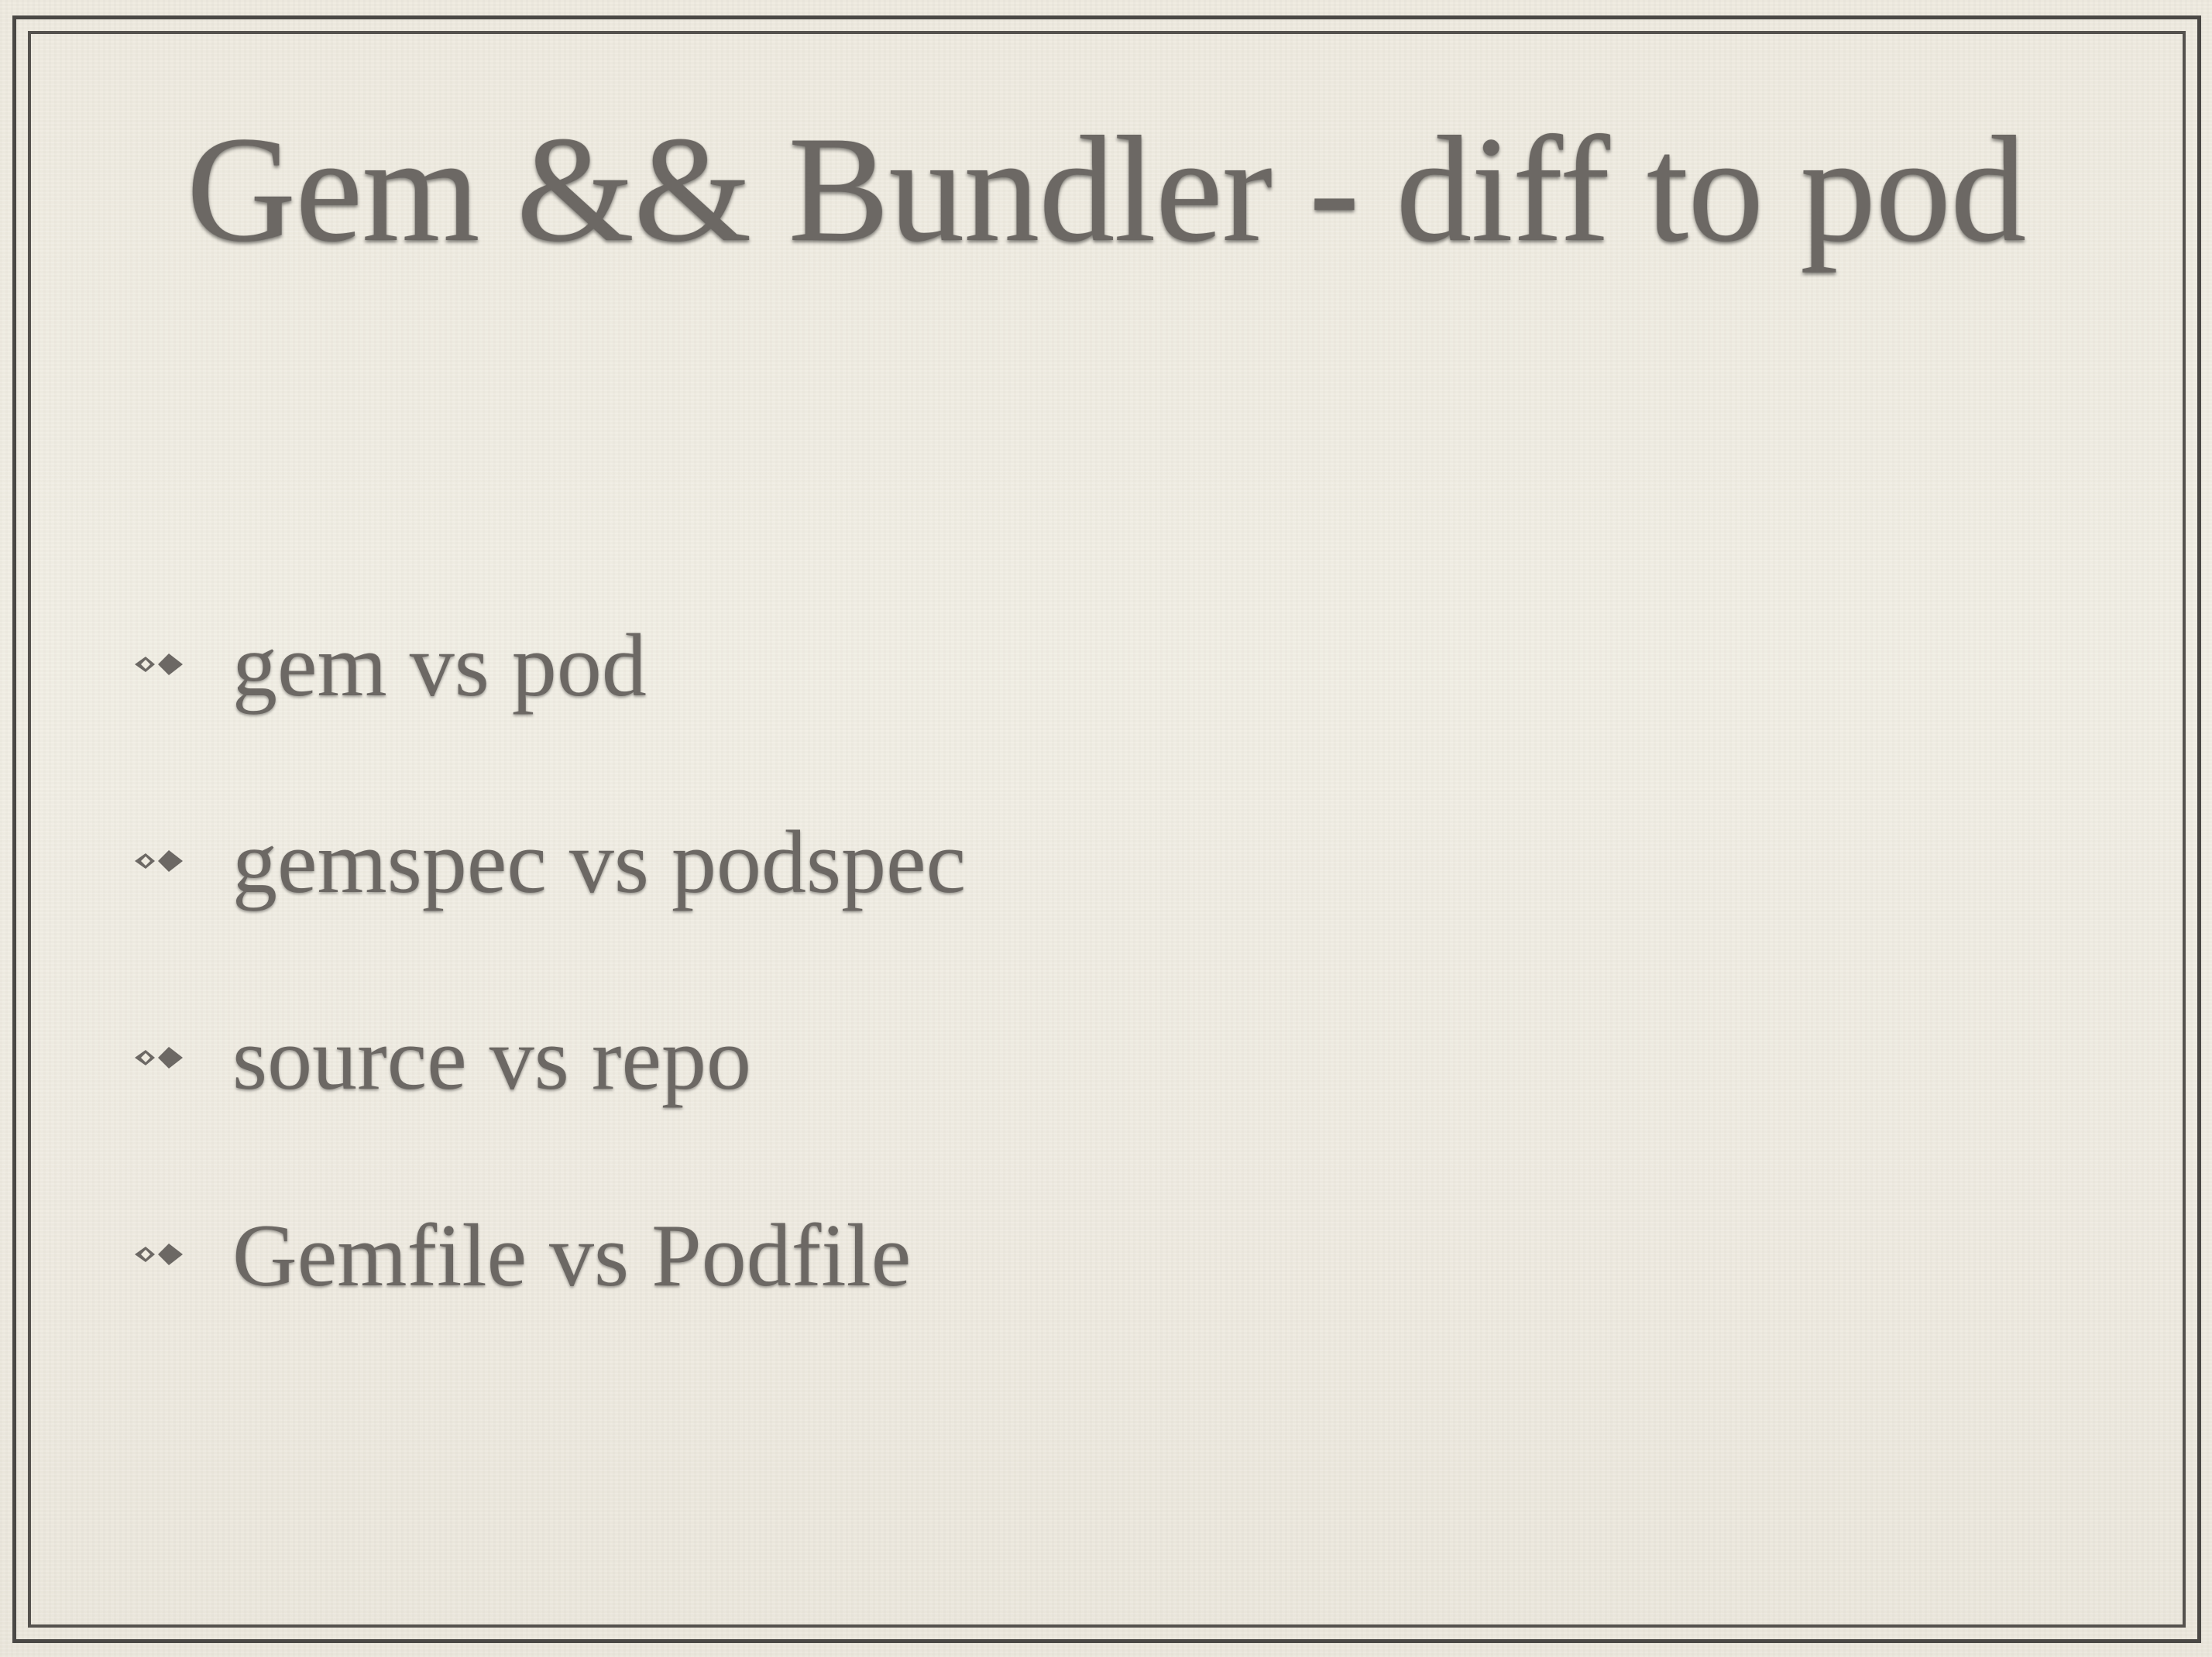  I want to click on bullet-label: gemspec vs podspec, so click(599, 862).